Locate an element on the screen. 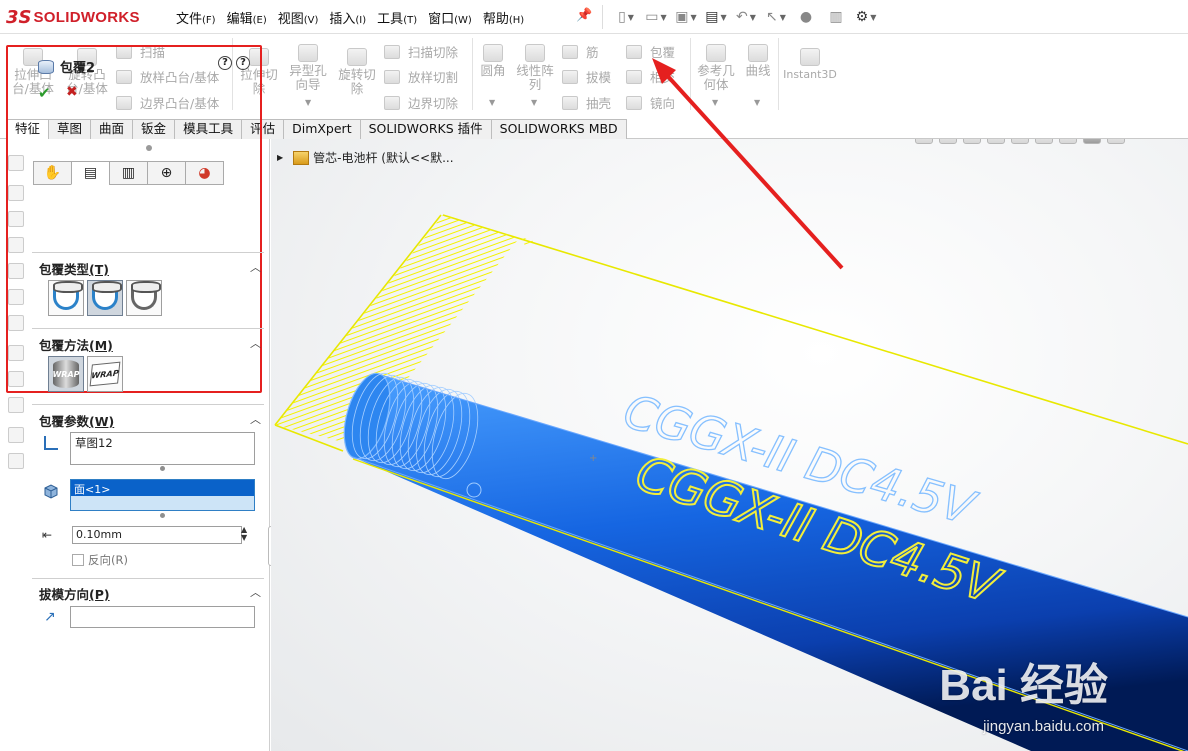 This screenshot has width=1188, height=751. file-properties-icon: ▥ is located at coordinates (836, 17).